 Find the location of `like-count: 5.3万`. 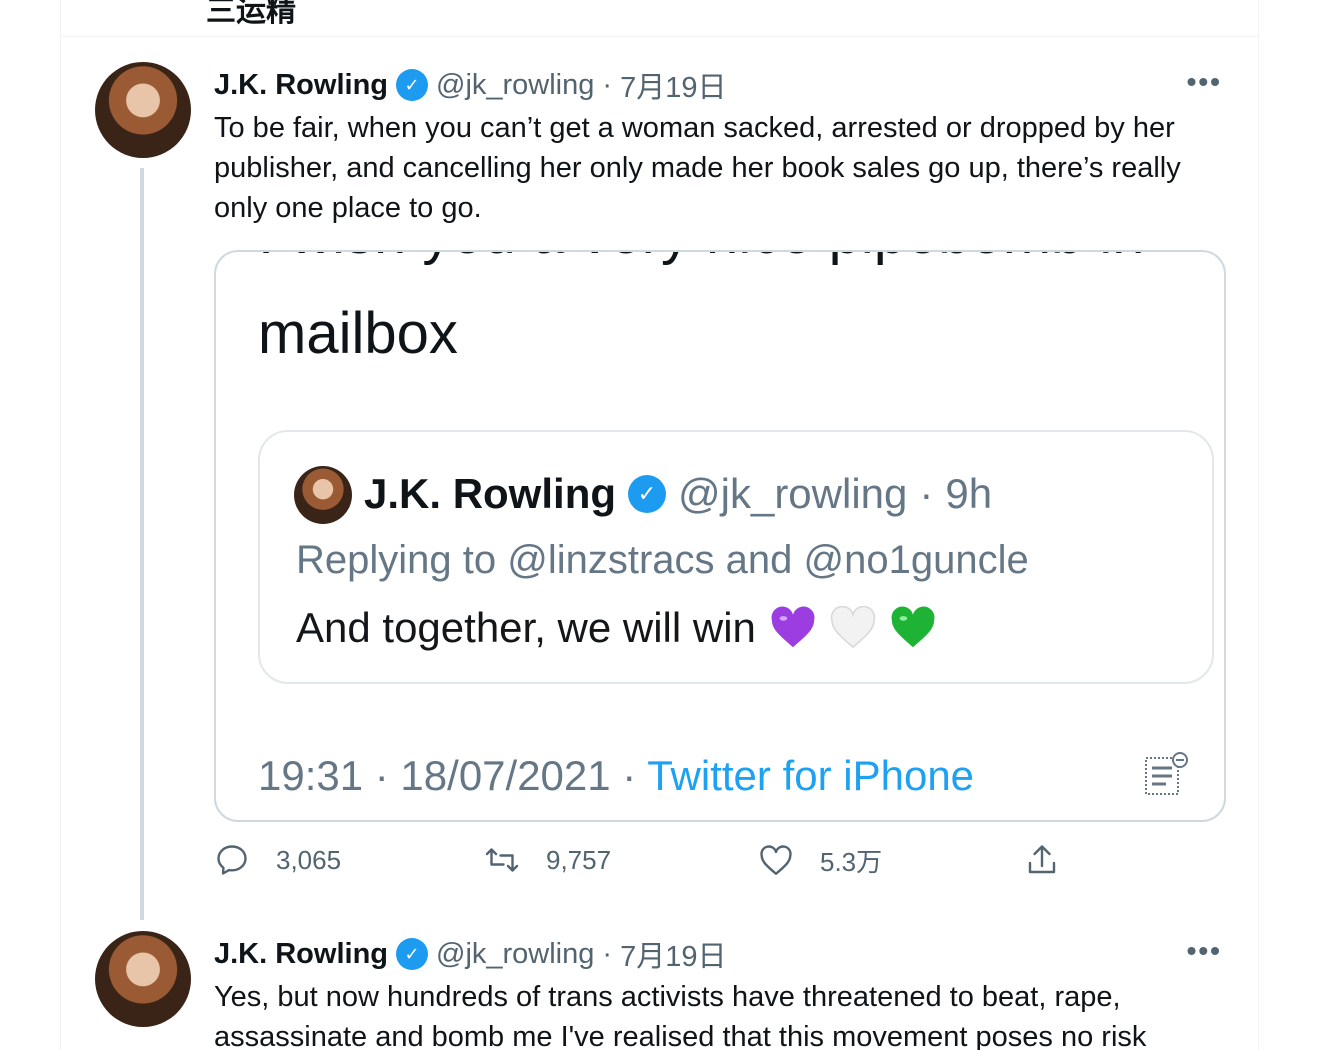

like-count: 5.3万 is located at coordinates (851, 862).